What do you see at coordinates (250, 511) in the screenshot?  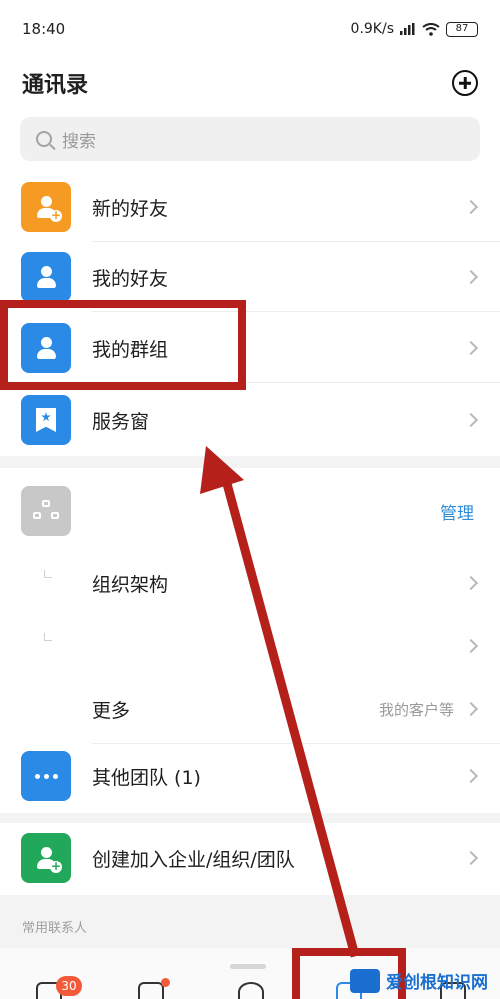 I see `row-organization: 管理` at bounding box center [250, 511].